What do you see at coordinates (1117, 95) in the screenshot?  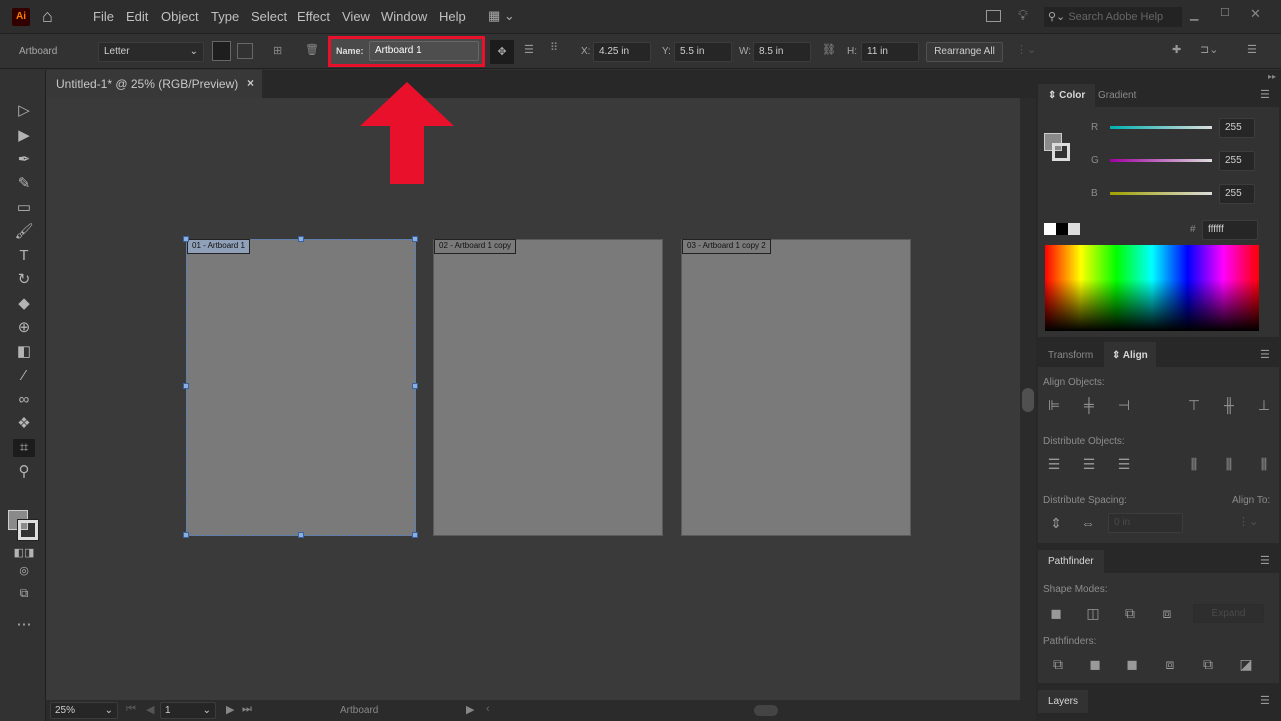 I see `tab-gradient: Gradient` at bounding box center [1117, 95].